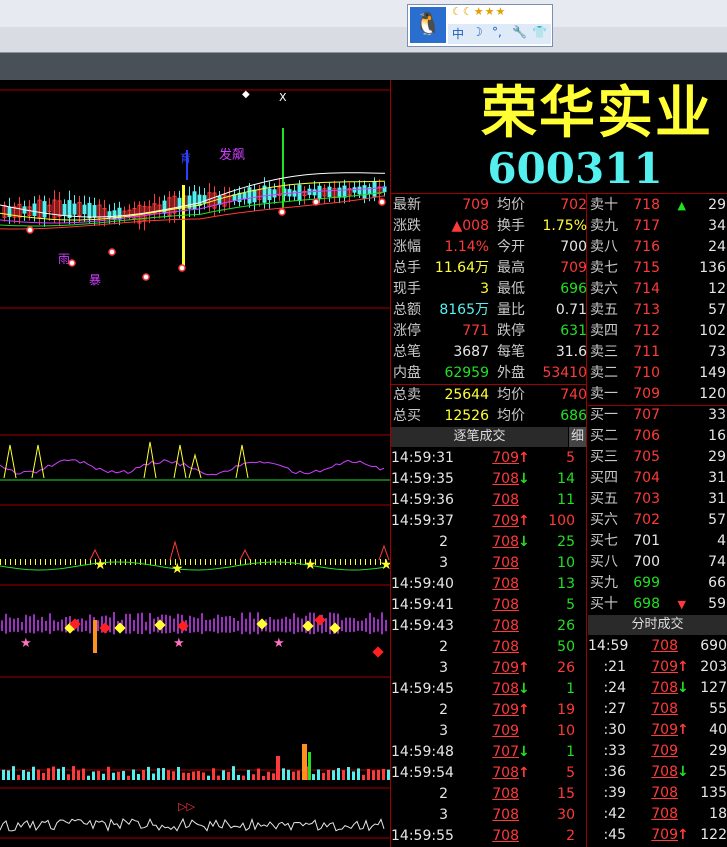 Image resolution: width=727 pixels, height=847 pixels. Describe the element at coordinates (539, 32) in the screenshot. I see `skin-icon: 👕` at that location.